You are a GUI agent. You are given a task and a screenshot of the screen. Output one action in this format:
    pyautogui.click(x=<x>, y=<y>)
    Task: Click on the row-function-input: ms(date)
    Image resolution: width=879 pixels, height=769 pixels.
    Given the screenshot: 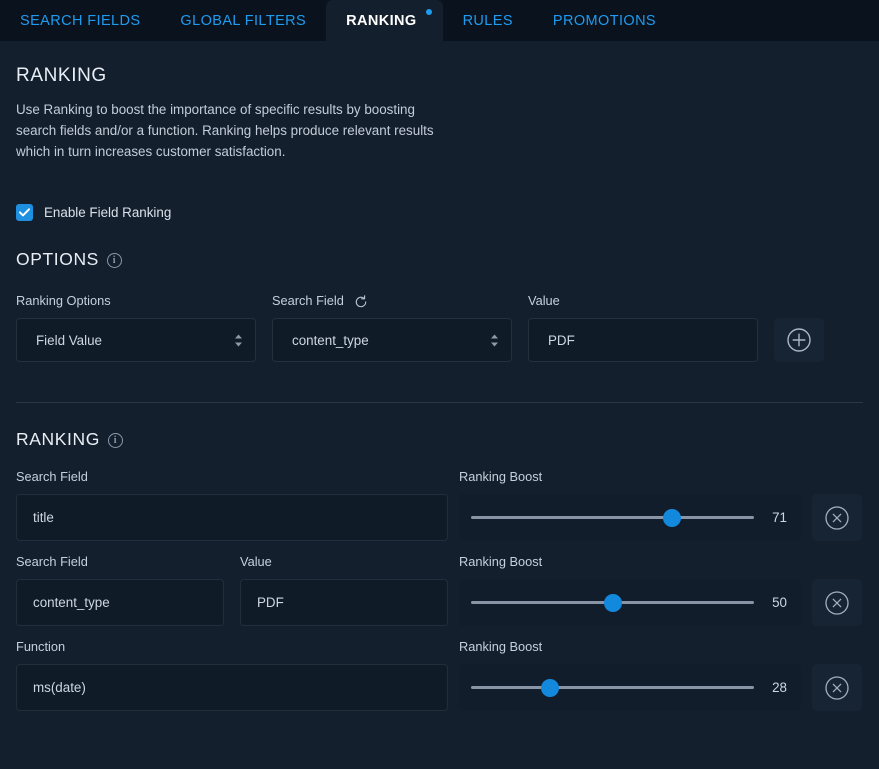 What is the action you would take?
    pyautogui.click(x=232, y=687)
    